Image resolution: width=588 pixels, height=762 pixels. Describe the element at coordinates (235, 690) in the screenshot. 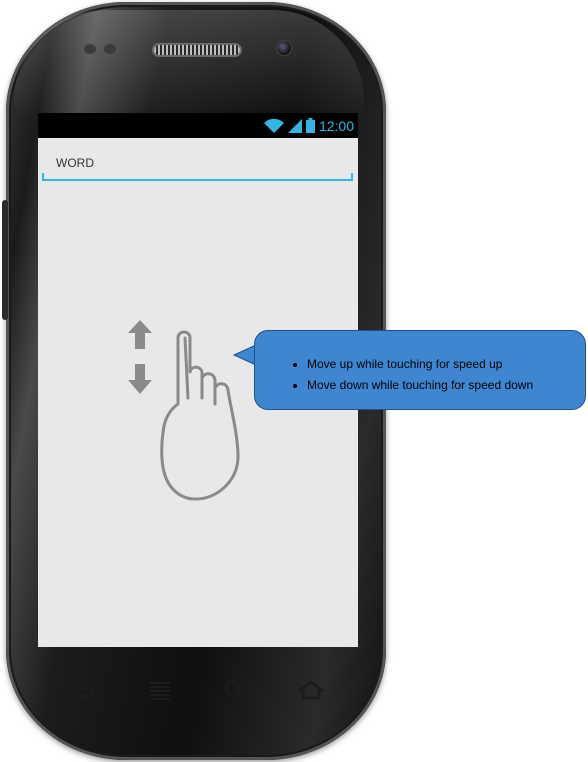

I see `search-icon` at that location.